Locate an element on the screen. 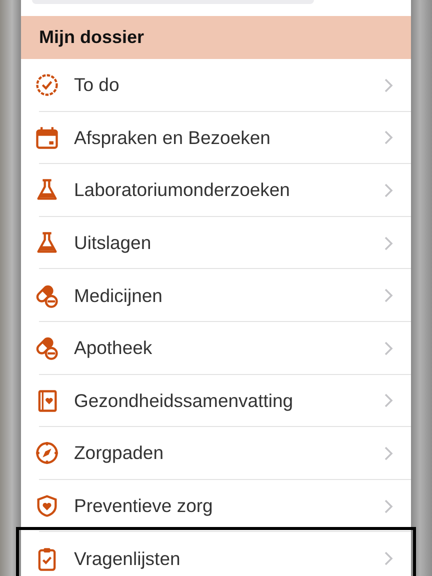  menu-item-label: To do is located at coordinates (97, 85).